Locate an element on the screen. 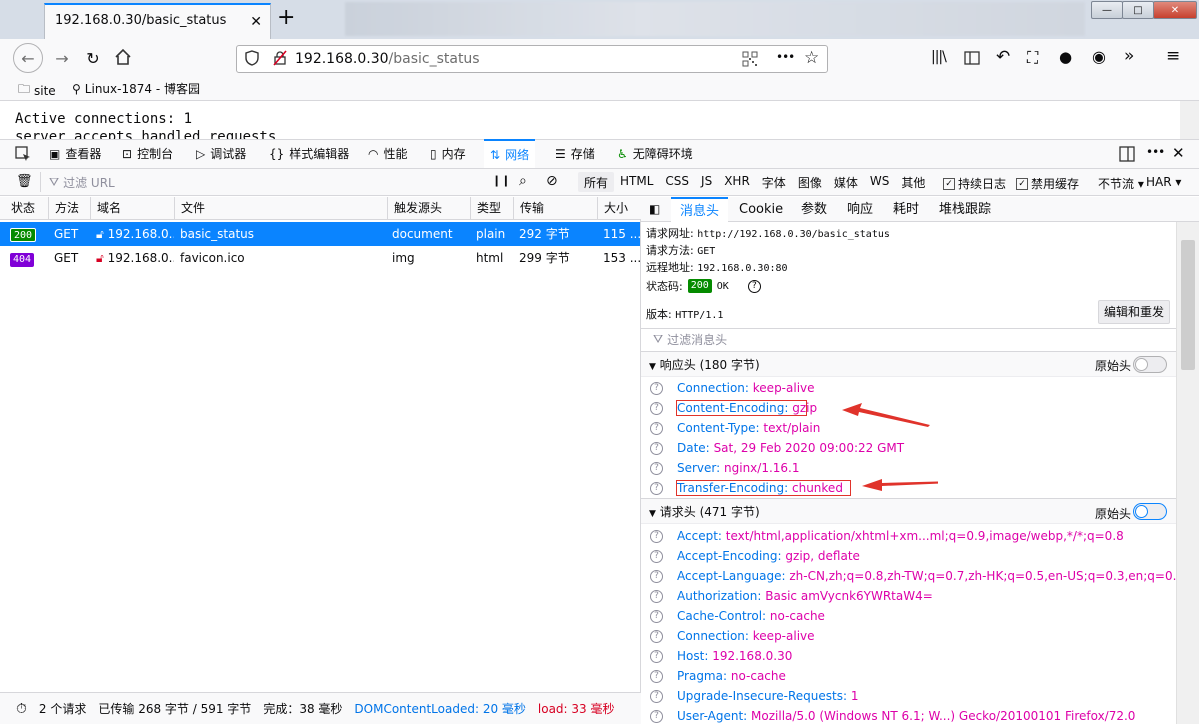 Image resolution: width=1199 pixels, height=724 pixels. column-status: 状态 is located at coordinates (27, 208).